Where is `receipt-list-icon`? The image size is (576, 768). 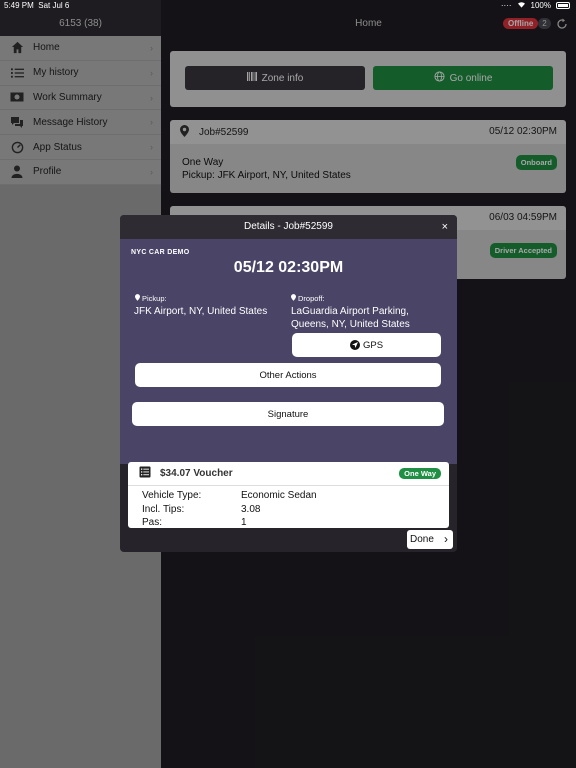
receipt-list-icon is located at coordinates (145, 474).